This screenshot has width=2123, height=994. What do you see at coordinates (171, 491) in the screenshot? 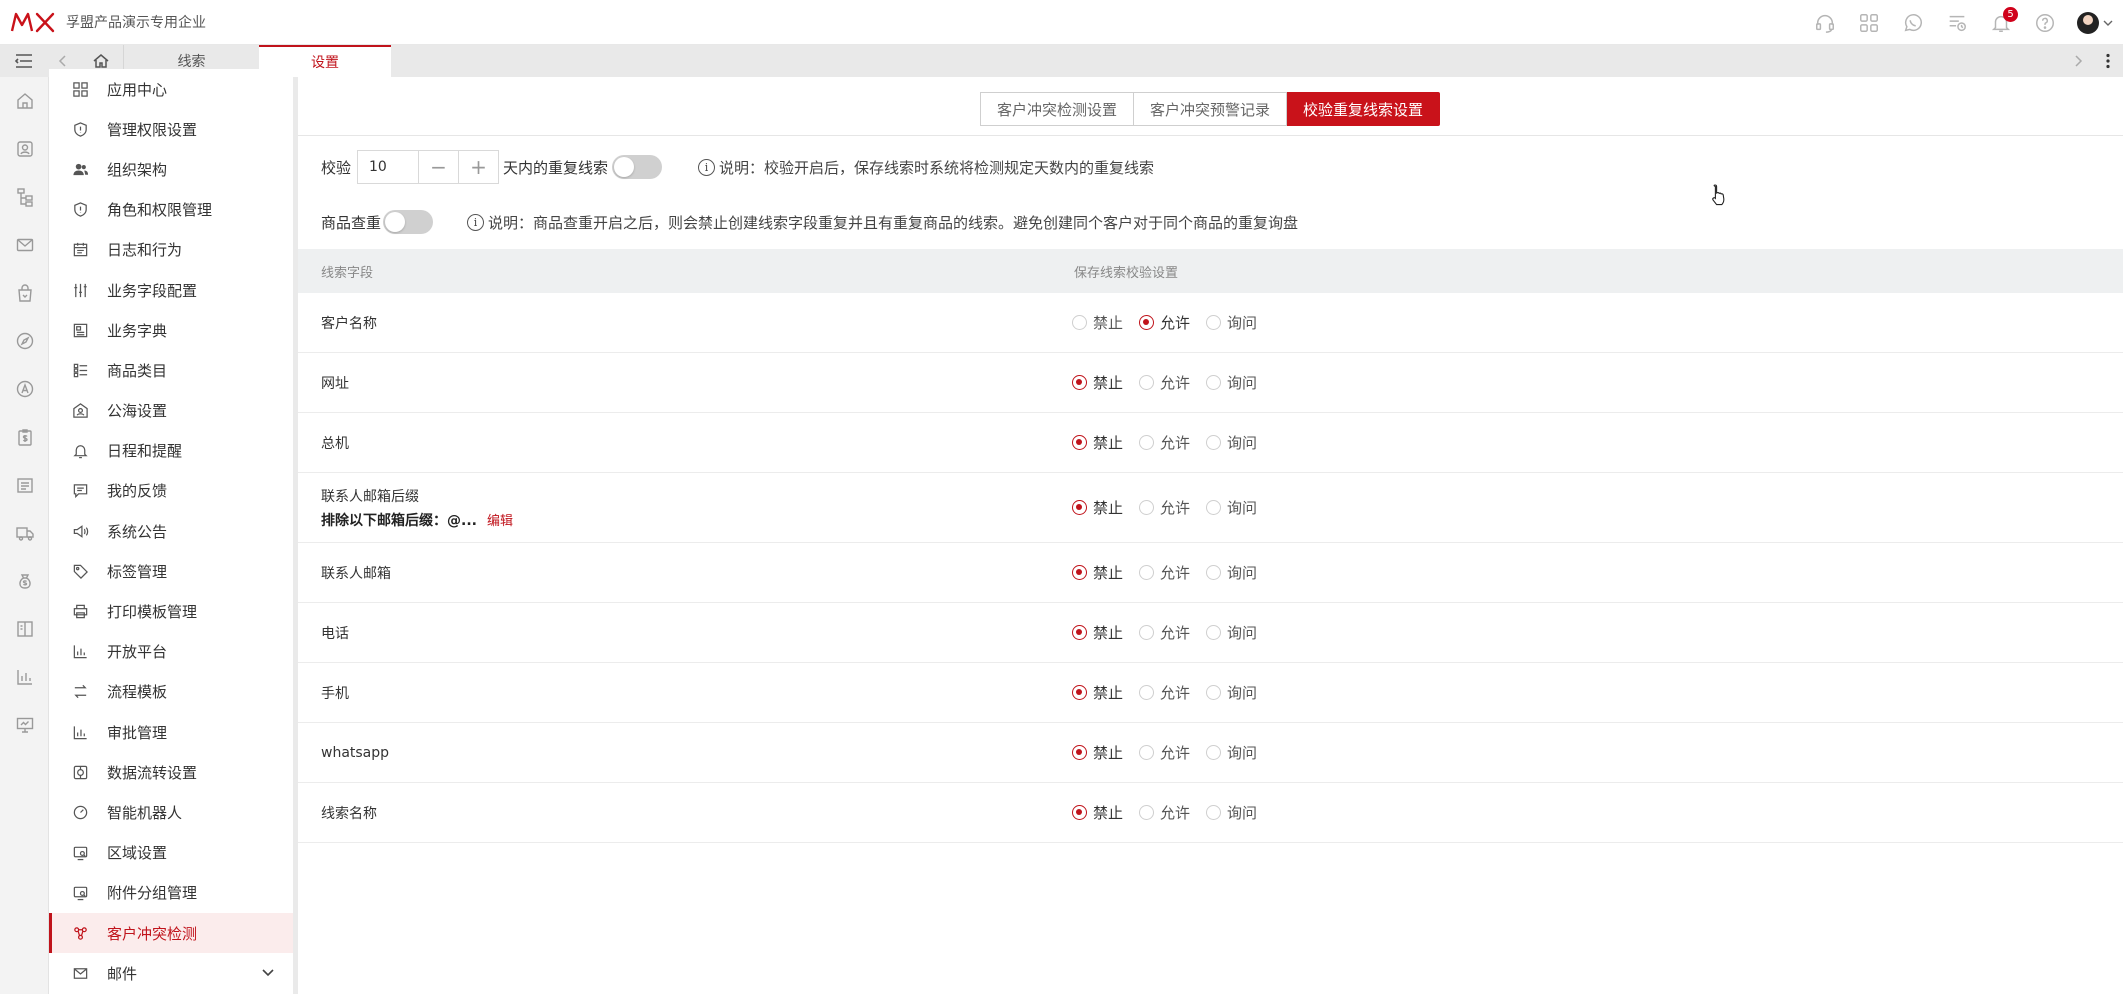
I see `sidebar-item-my-feedback: 我的反馈` at bounding box center [171, 491].